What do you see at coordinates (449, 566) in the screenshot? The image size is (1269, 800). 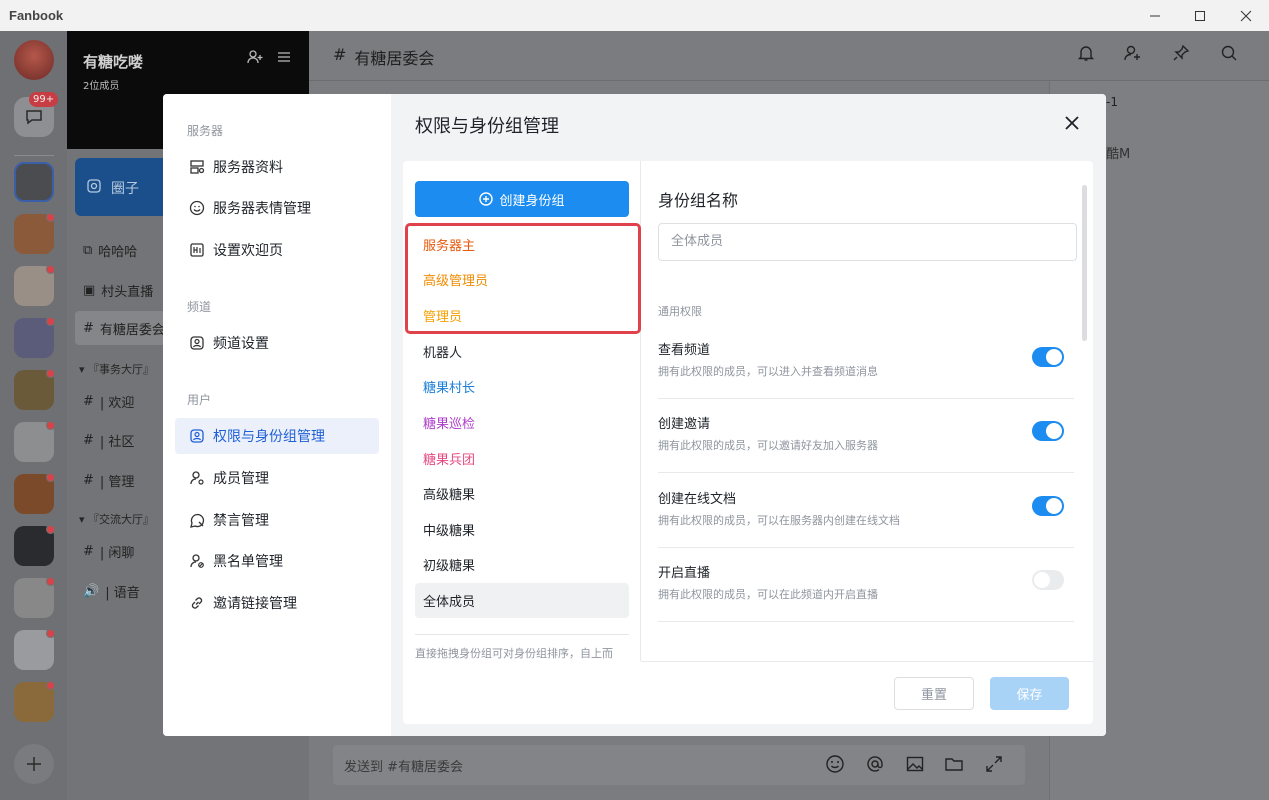 I see `role-name: 初级糖果` at bounding box center [449, 566].